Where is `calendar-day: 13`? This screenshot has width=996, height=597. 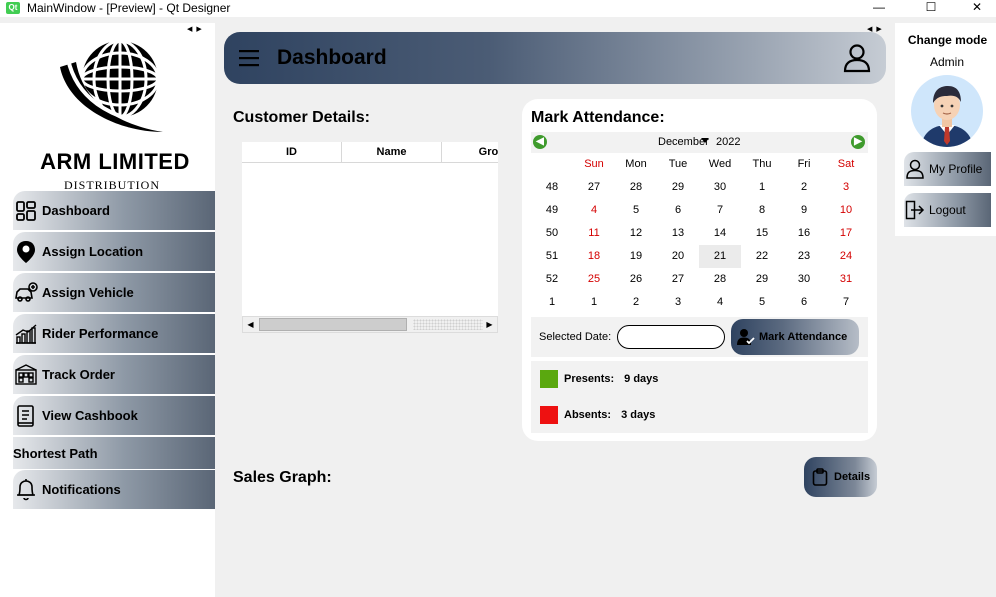 calendar-day: 13 is located at coordinates (678, 233).